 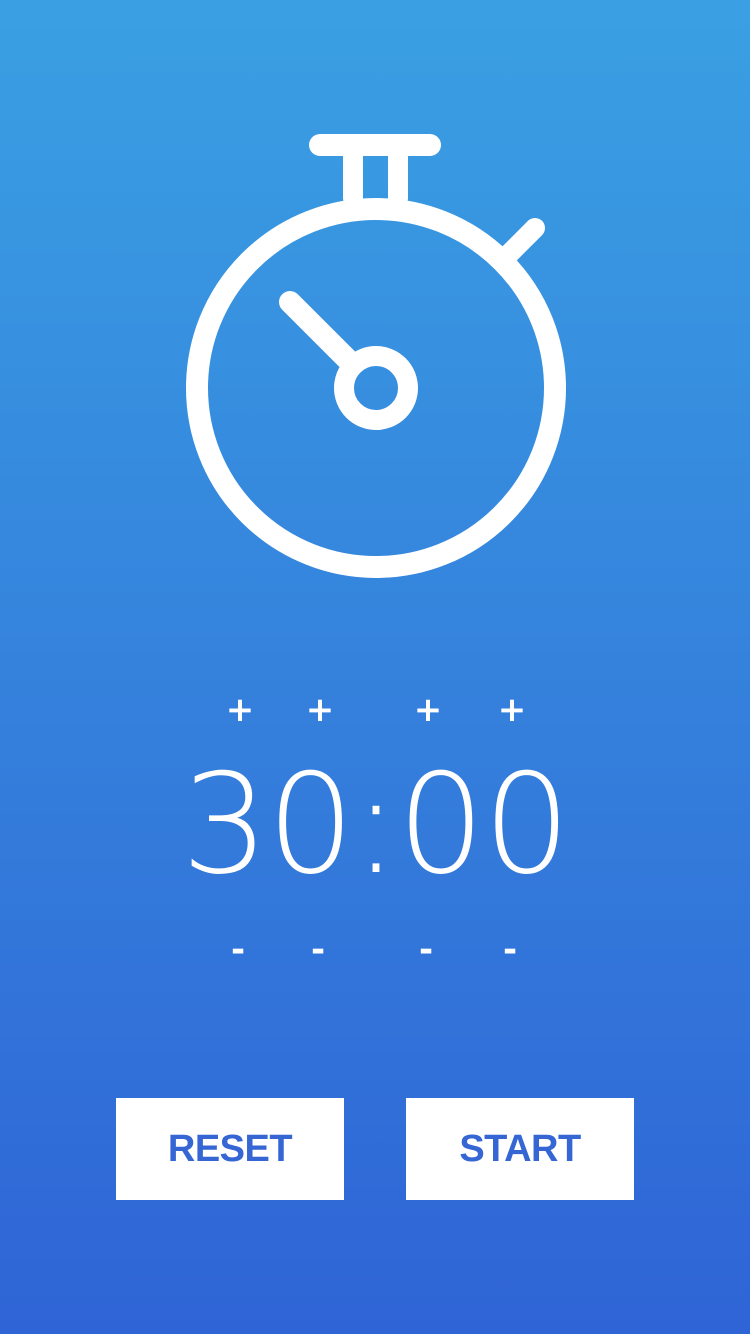 I want to click on minutes-tens-increment-button: +, so click(x=240, y=710).